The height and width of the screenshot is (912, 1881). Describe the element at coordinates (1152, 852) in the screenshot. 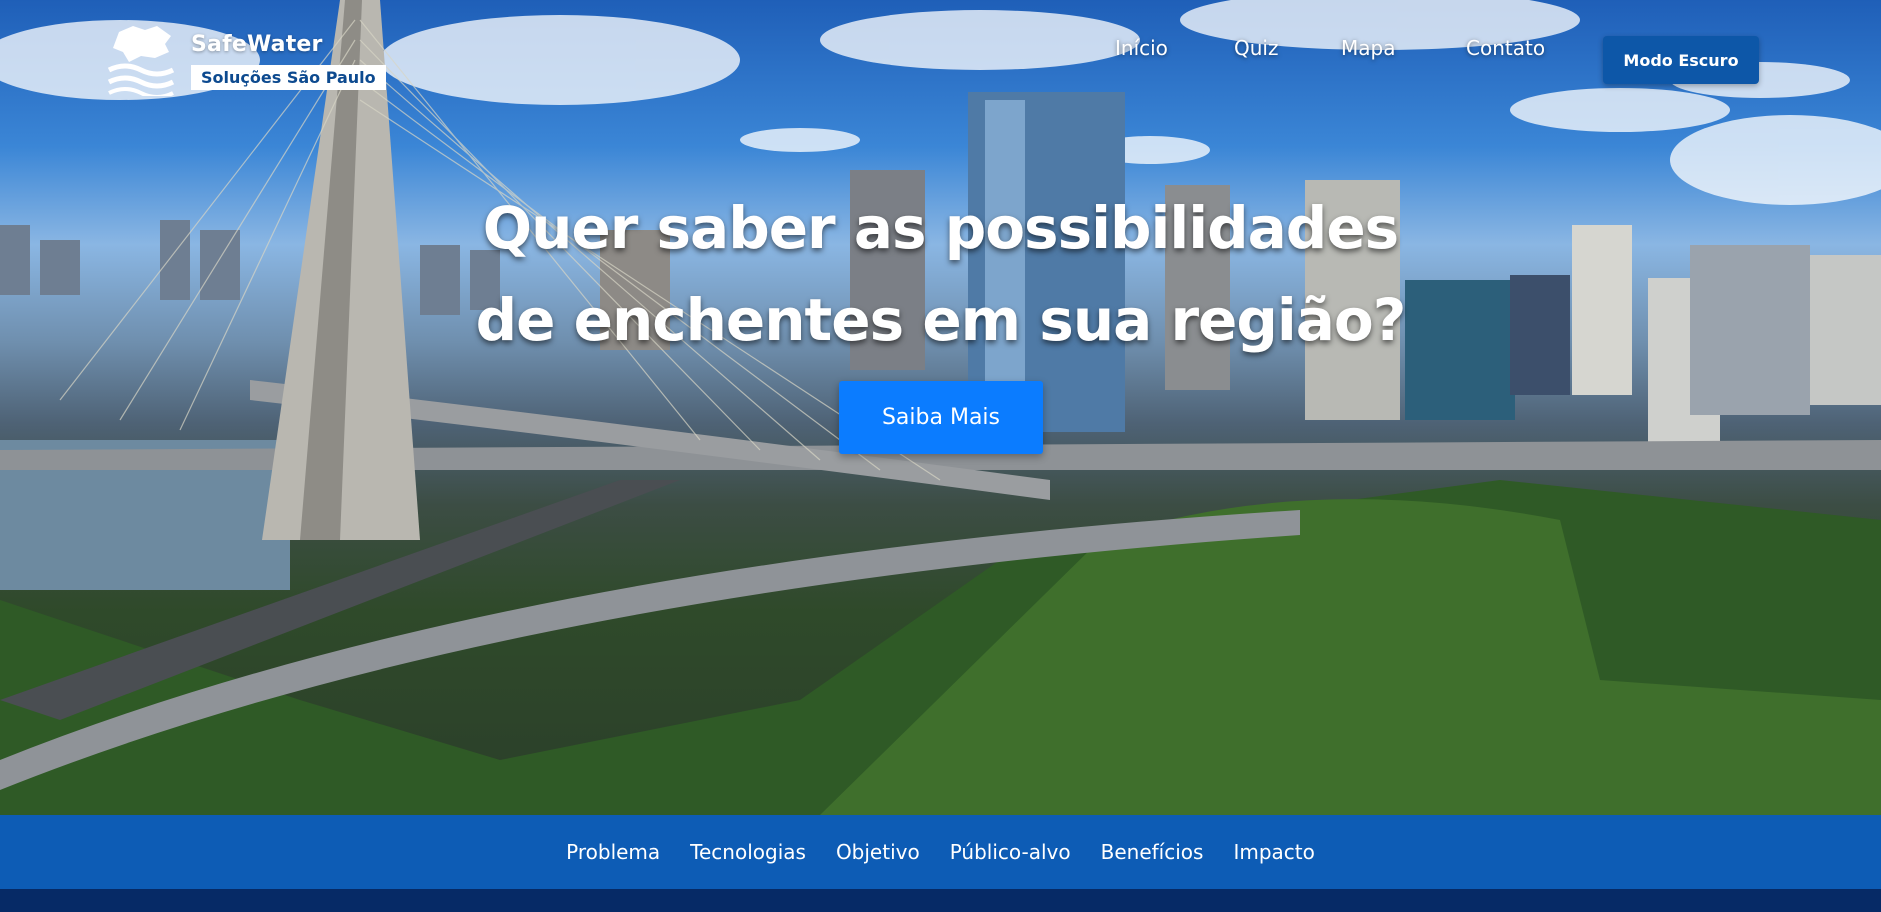

I see `section-link-beneficios: Benefícios` at that location.